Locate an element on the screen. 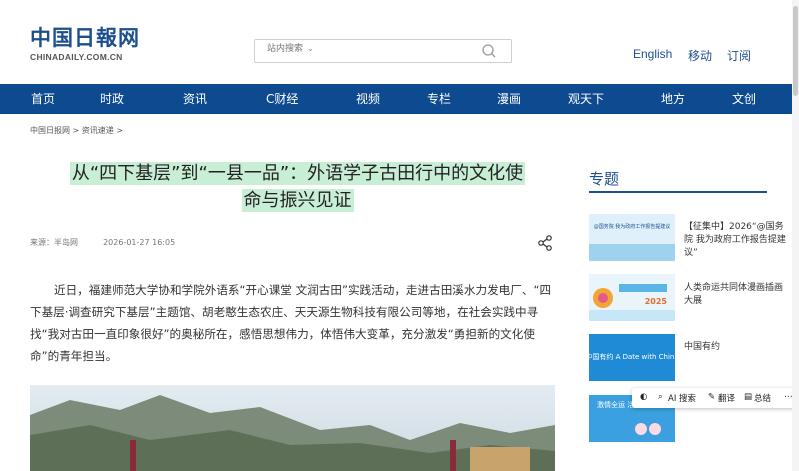 The image size is (799, 471). sidebar-thumb-1: @国务院 我为政府工作报告提建议 is located at coordinates (632, 237).